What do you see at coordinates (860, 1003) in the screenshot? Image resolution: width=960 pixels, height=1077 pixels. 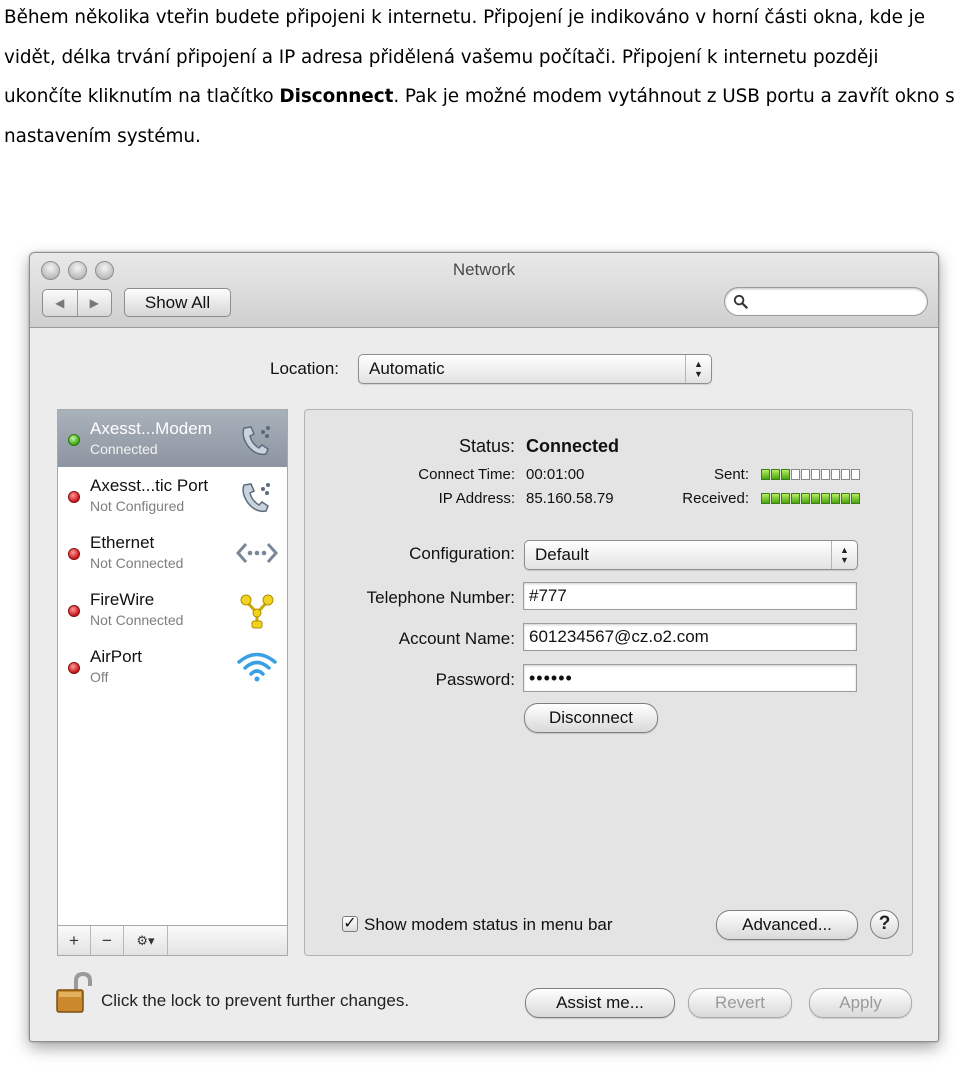 I see `apply-button: Apply` at bounding box center [860, 1003].